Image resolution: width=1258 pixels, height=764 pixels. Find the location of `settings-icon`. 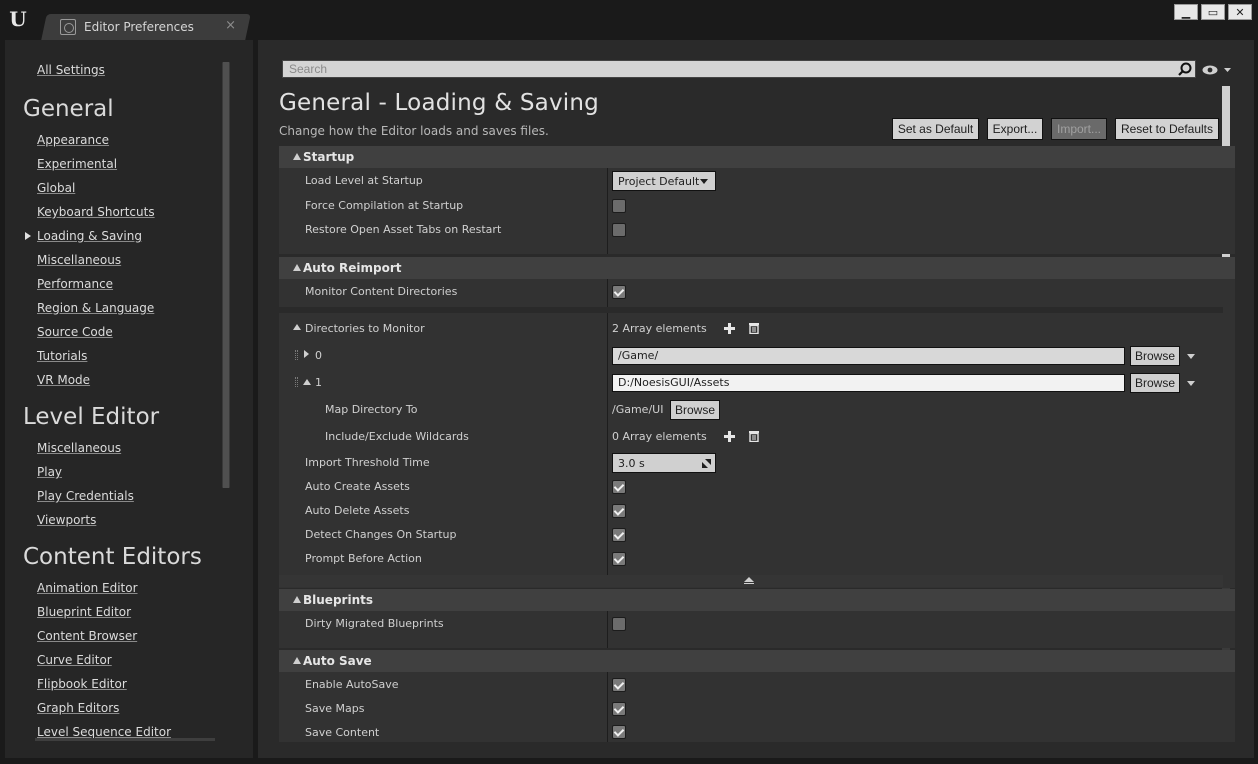

settings-icon is located at coordinates (68, 27).